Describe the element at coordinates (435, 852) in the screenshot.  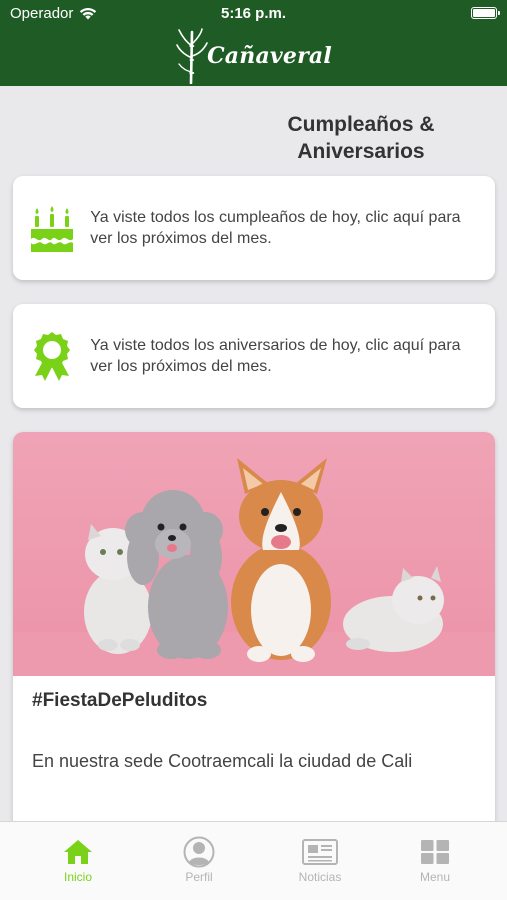
I see `grid-icon` at that location.